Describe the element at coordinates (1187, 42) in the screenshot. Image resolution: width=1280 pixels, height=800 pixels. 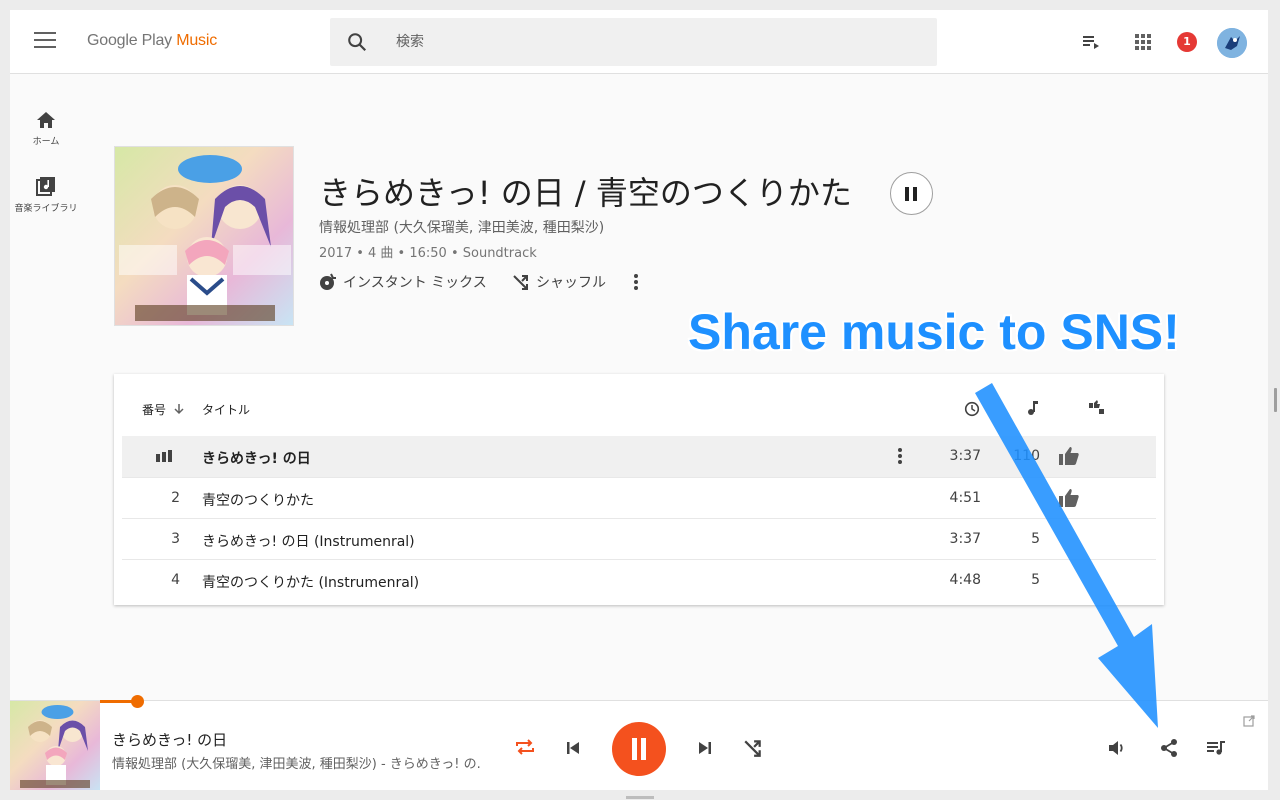
I see `notification-badge: 1` at that location.